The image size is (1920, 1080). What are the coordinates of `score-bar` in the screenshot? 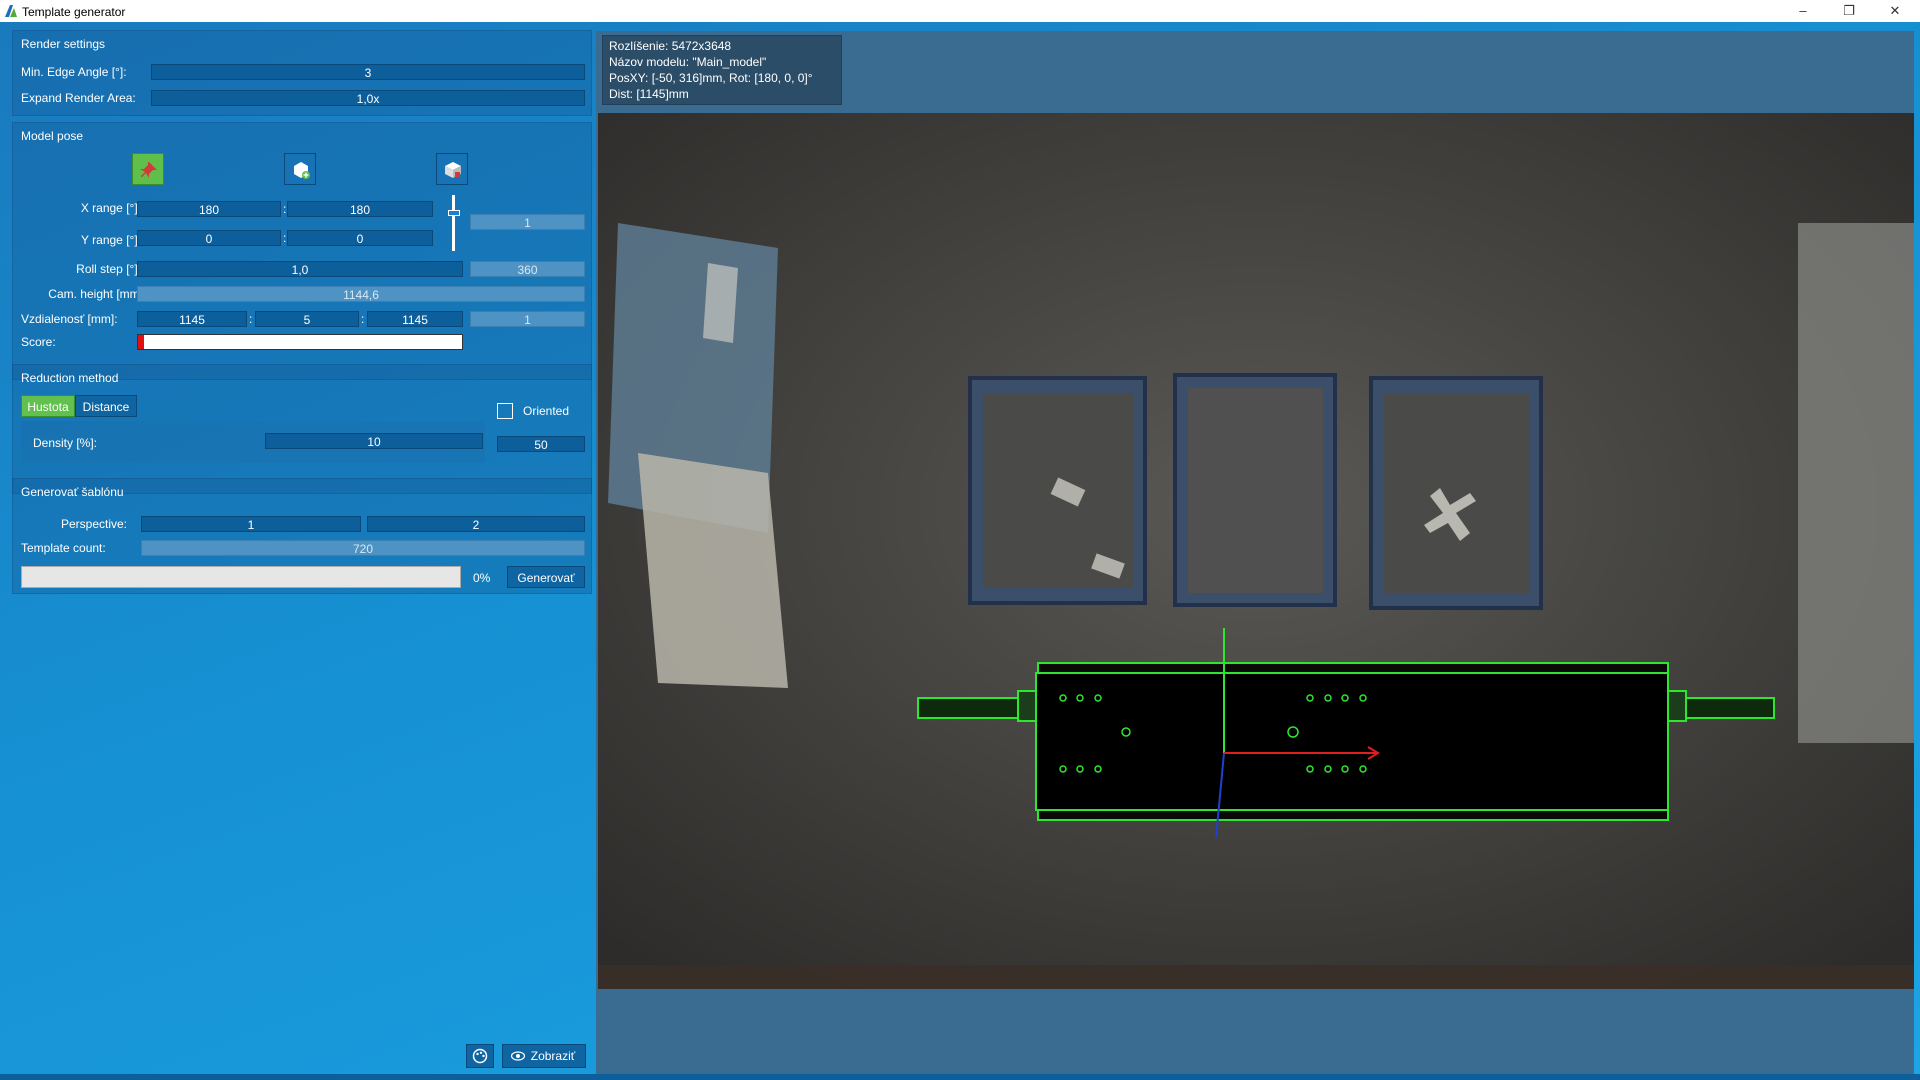 It's located at (300, 342).